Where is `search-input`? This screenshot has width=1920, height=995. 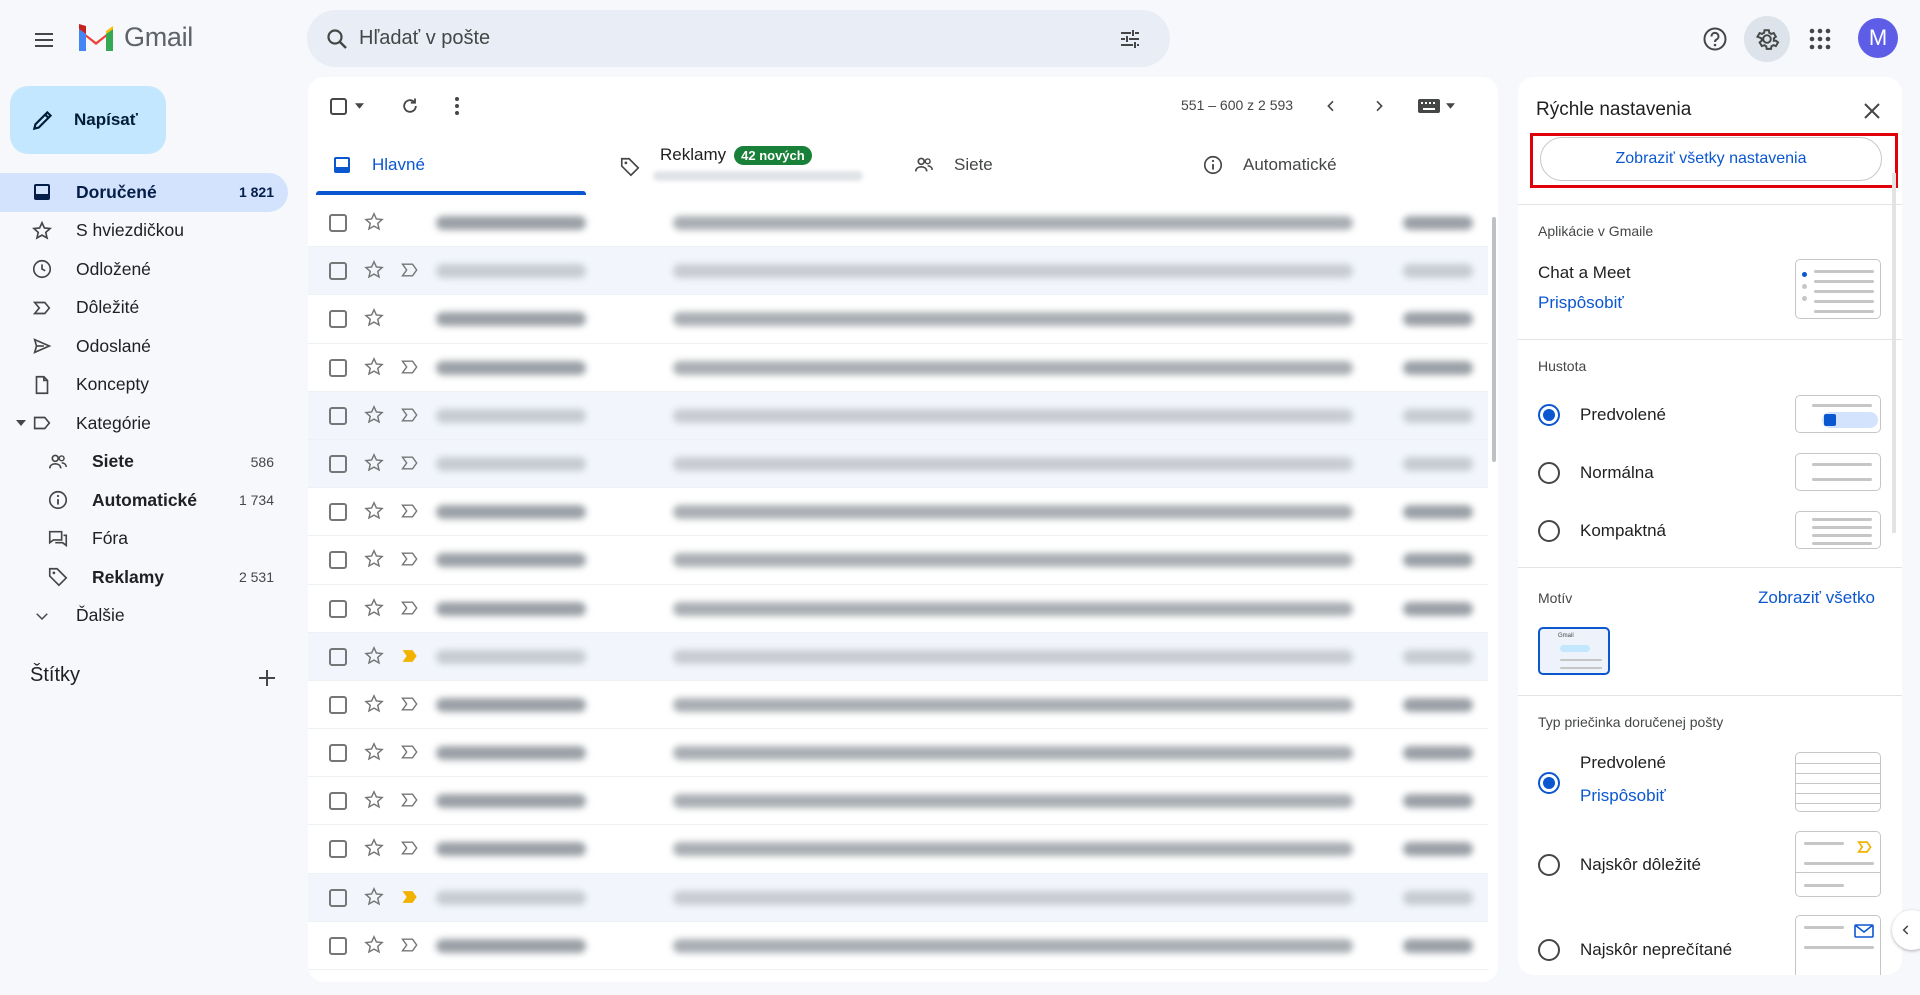
search-input is located at coordinates (729, 38).